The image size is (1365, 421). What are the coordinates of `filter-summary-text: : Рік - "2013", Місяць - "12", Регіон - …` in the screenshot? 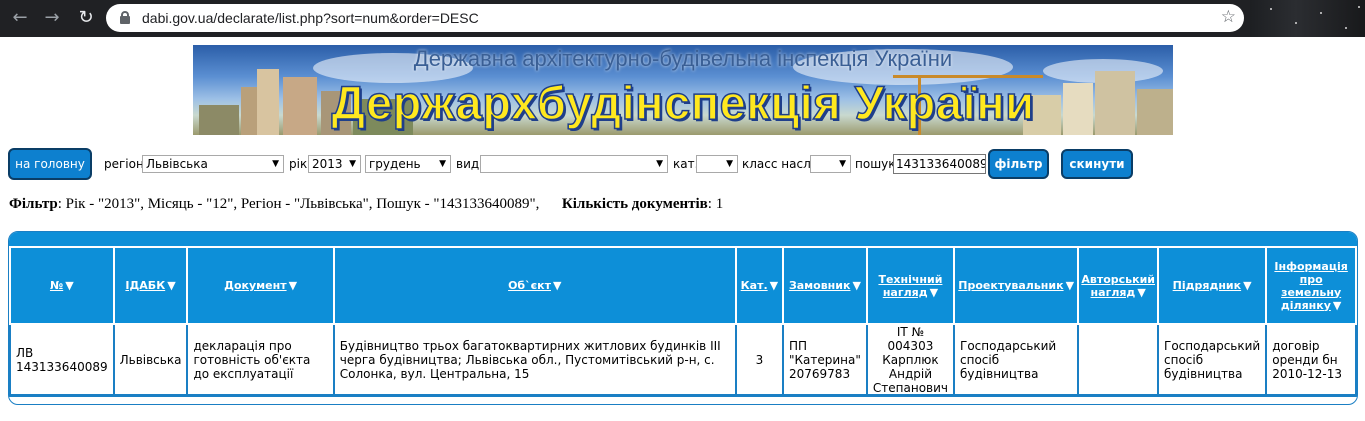 It's located at (298, 204).